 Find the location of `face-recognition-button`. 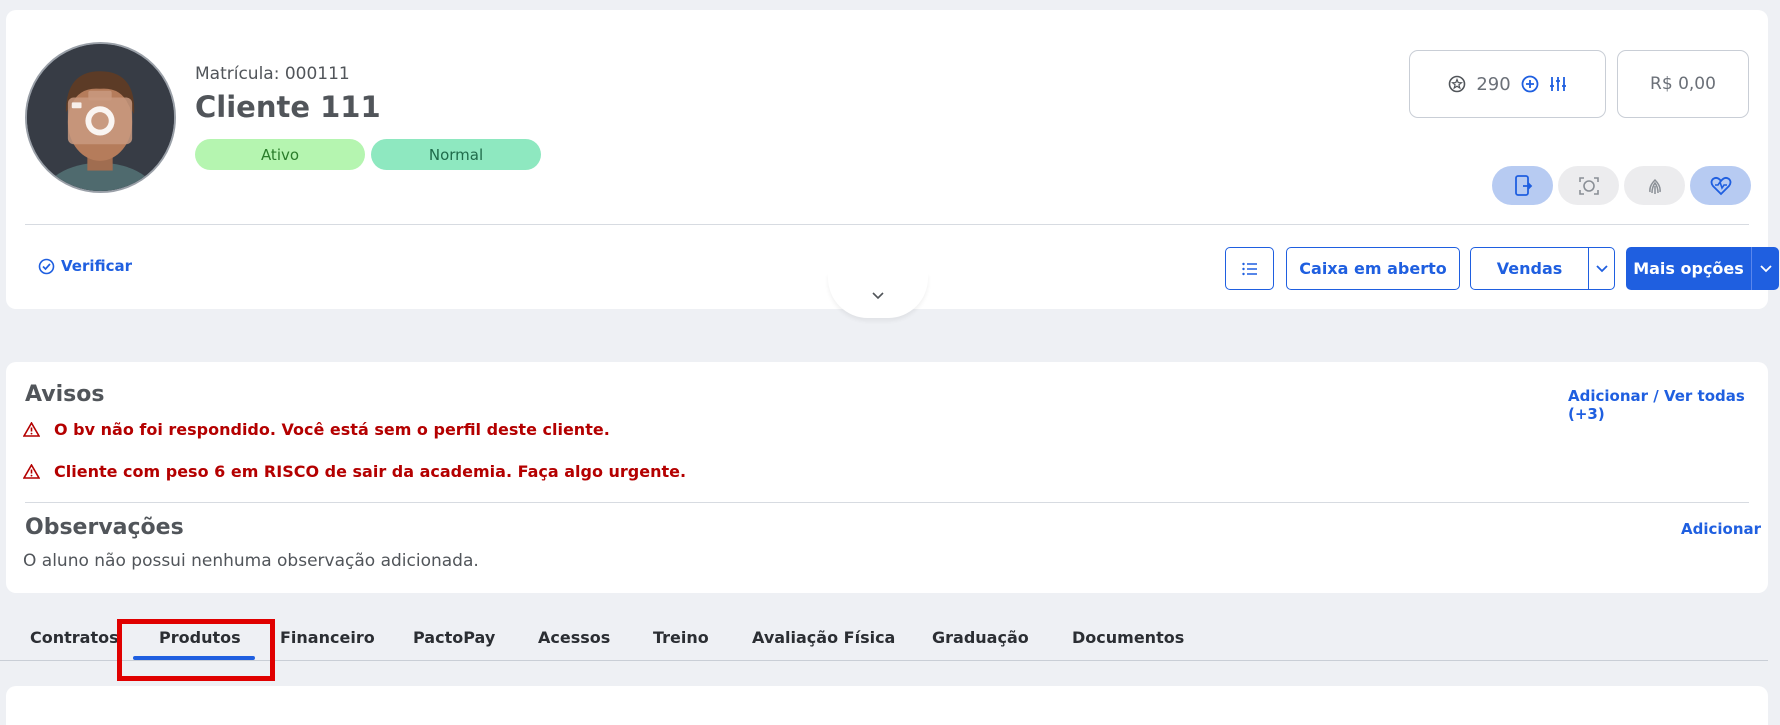

face-recognition-button is located at coordinates (1588, 185).